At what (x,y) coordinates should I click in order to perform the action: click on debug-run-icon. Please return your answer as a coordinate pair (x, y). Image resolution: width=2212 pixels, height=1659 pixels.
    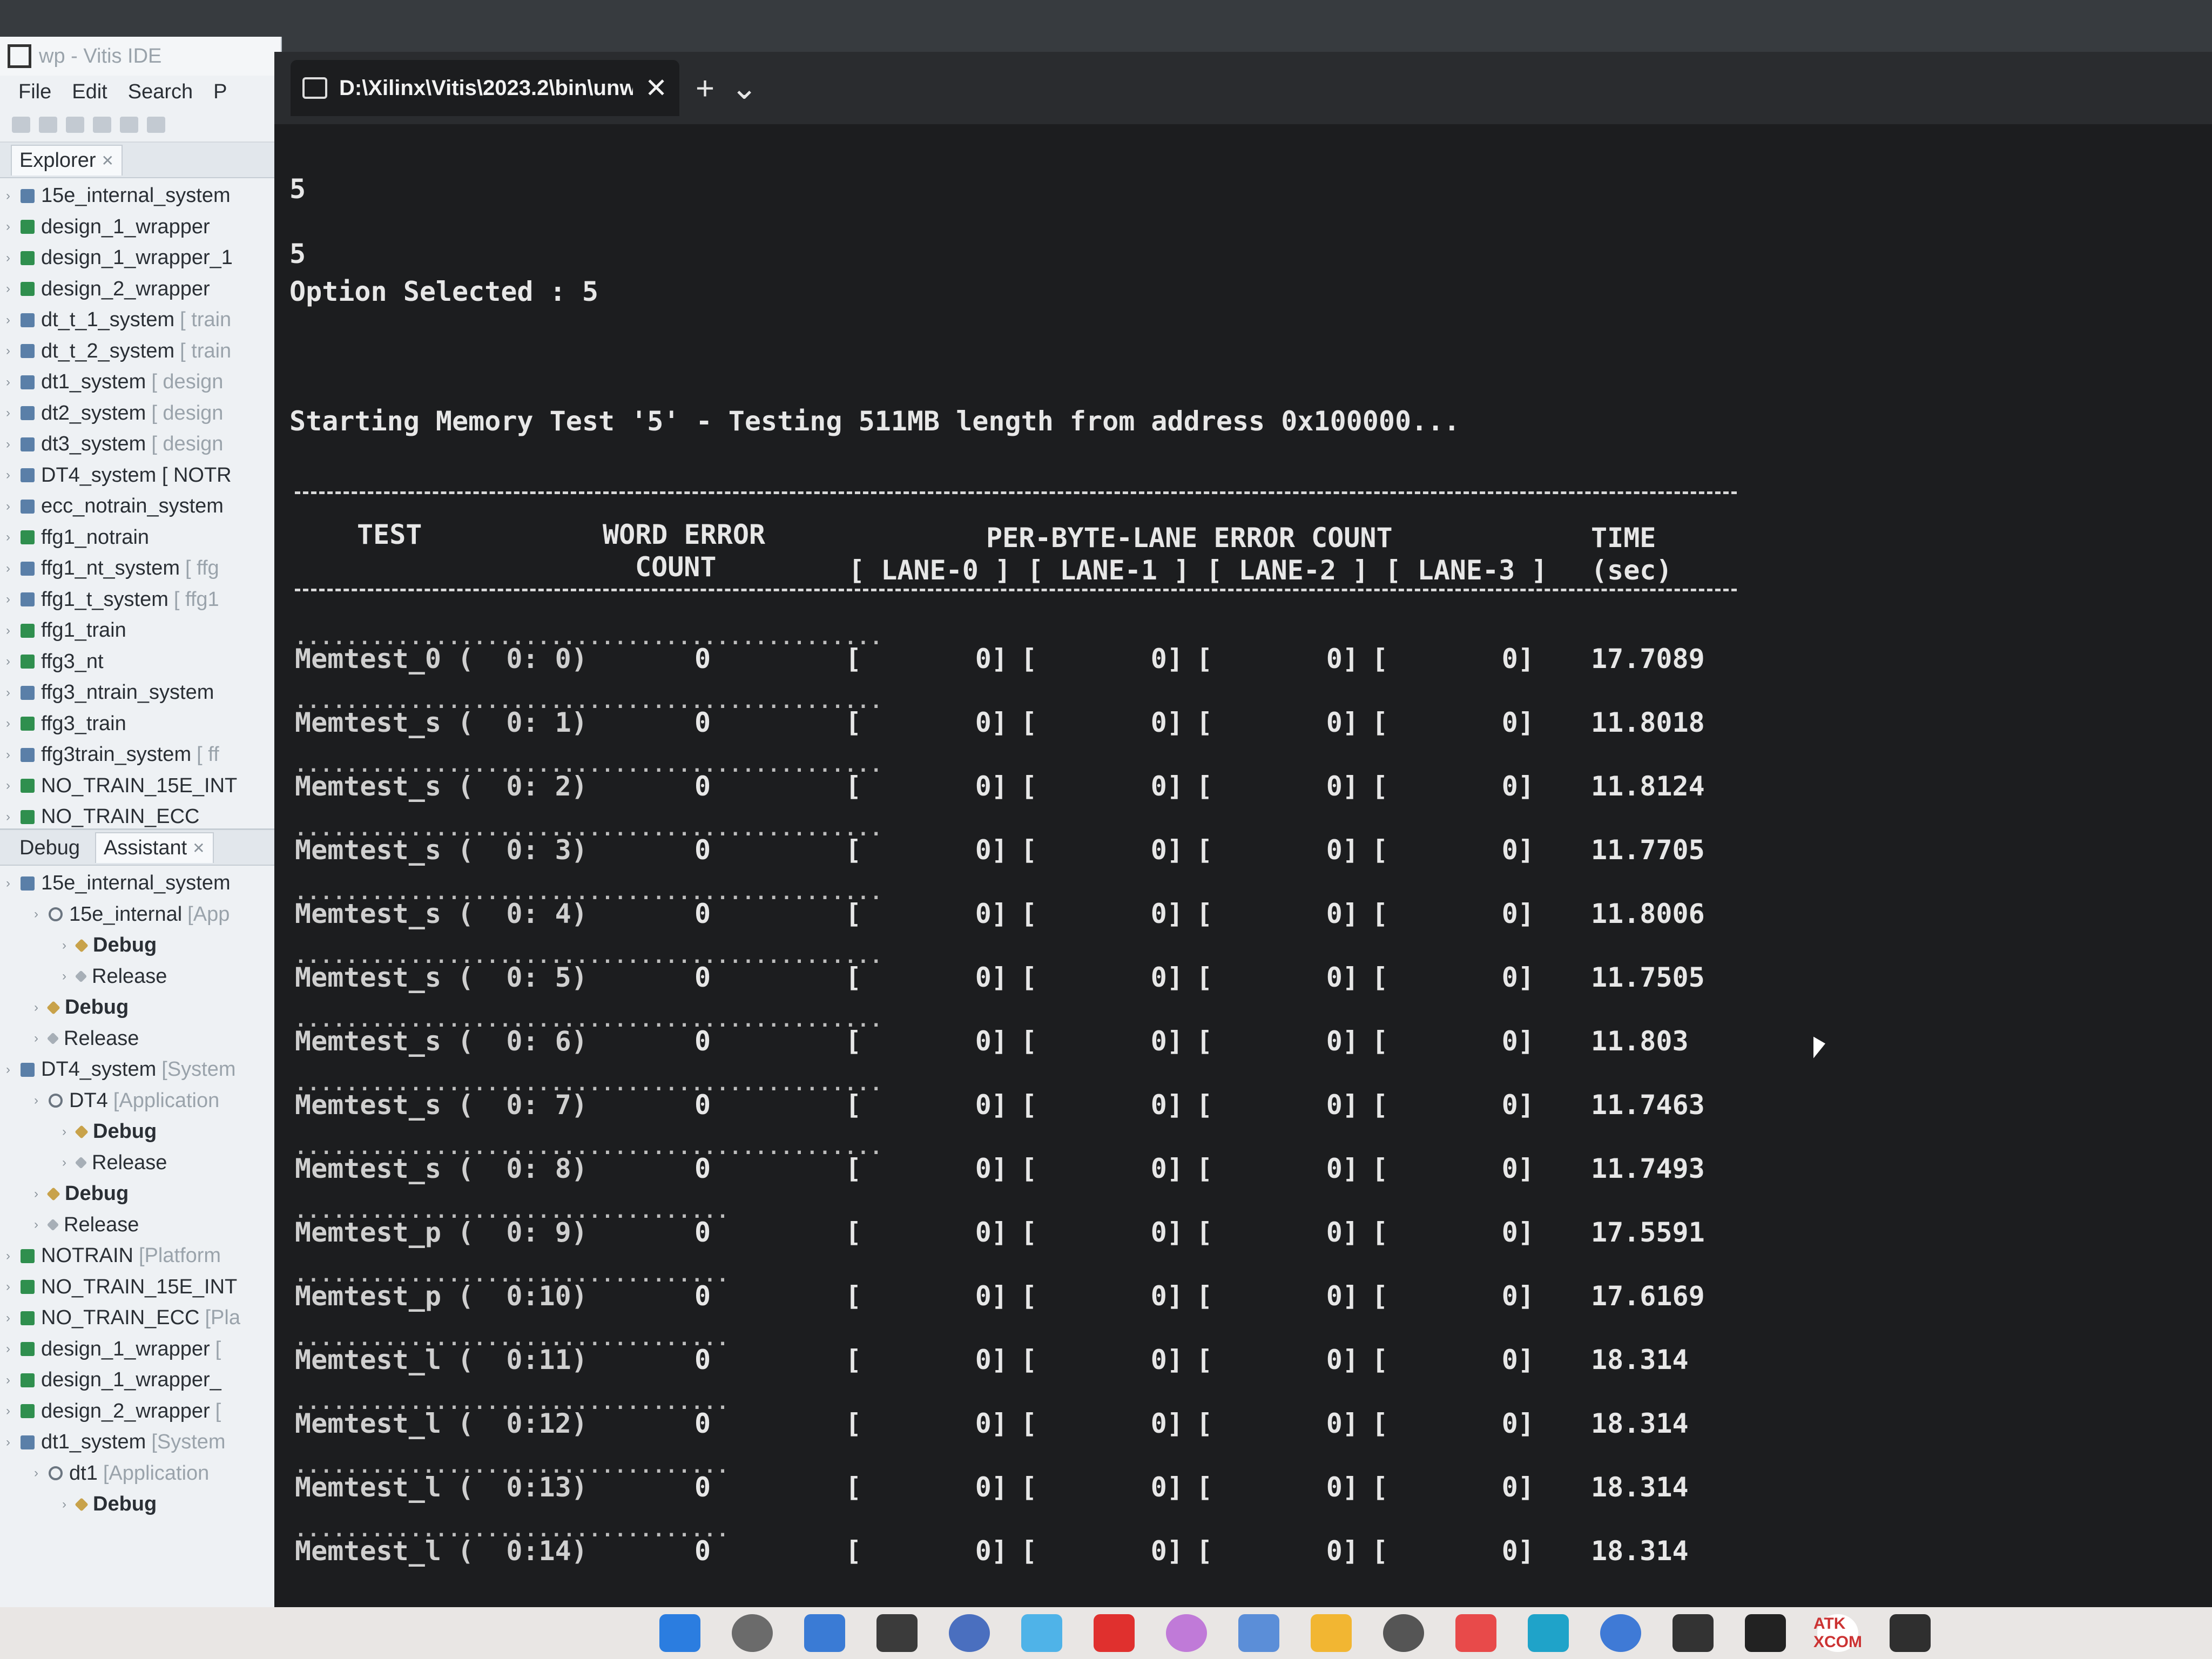
    Looking at the image, I should click on (102, 125).